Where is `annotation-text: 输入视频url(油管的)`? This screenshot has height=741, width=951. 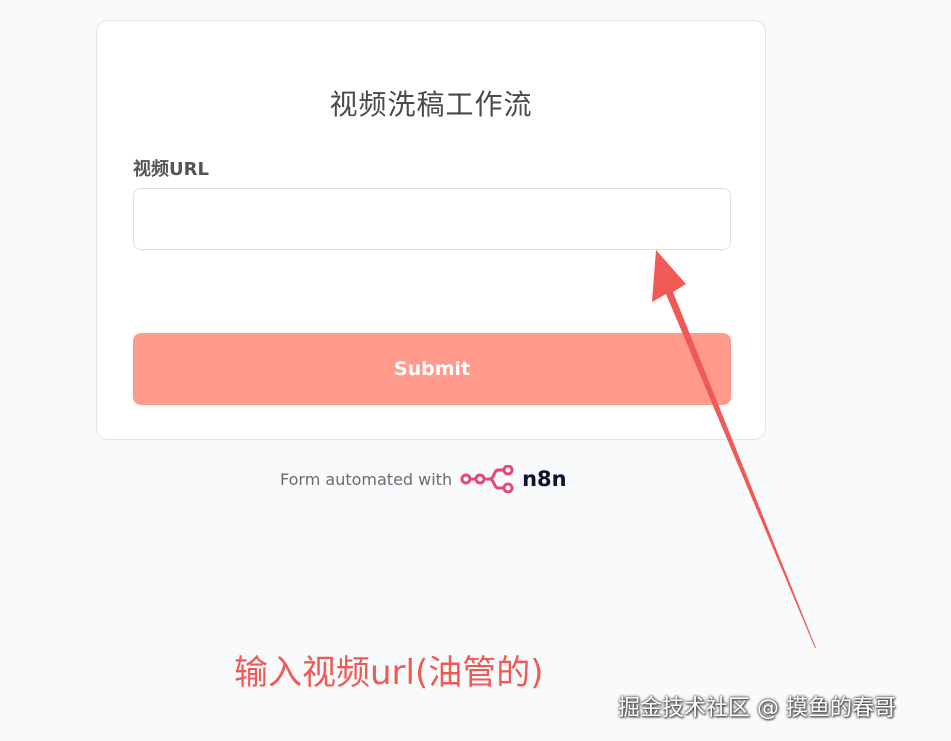
annotation-text: 输入视频url(油管的) is located at coordinates (389, 673).